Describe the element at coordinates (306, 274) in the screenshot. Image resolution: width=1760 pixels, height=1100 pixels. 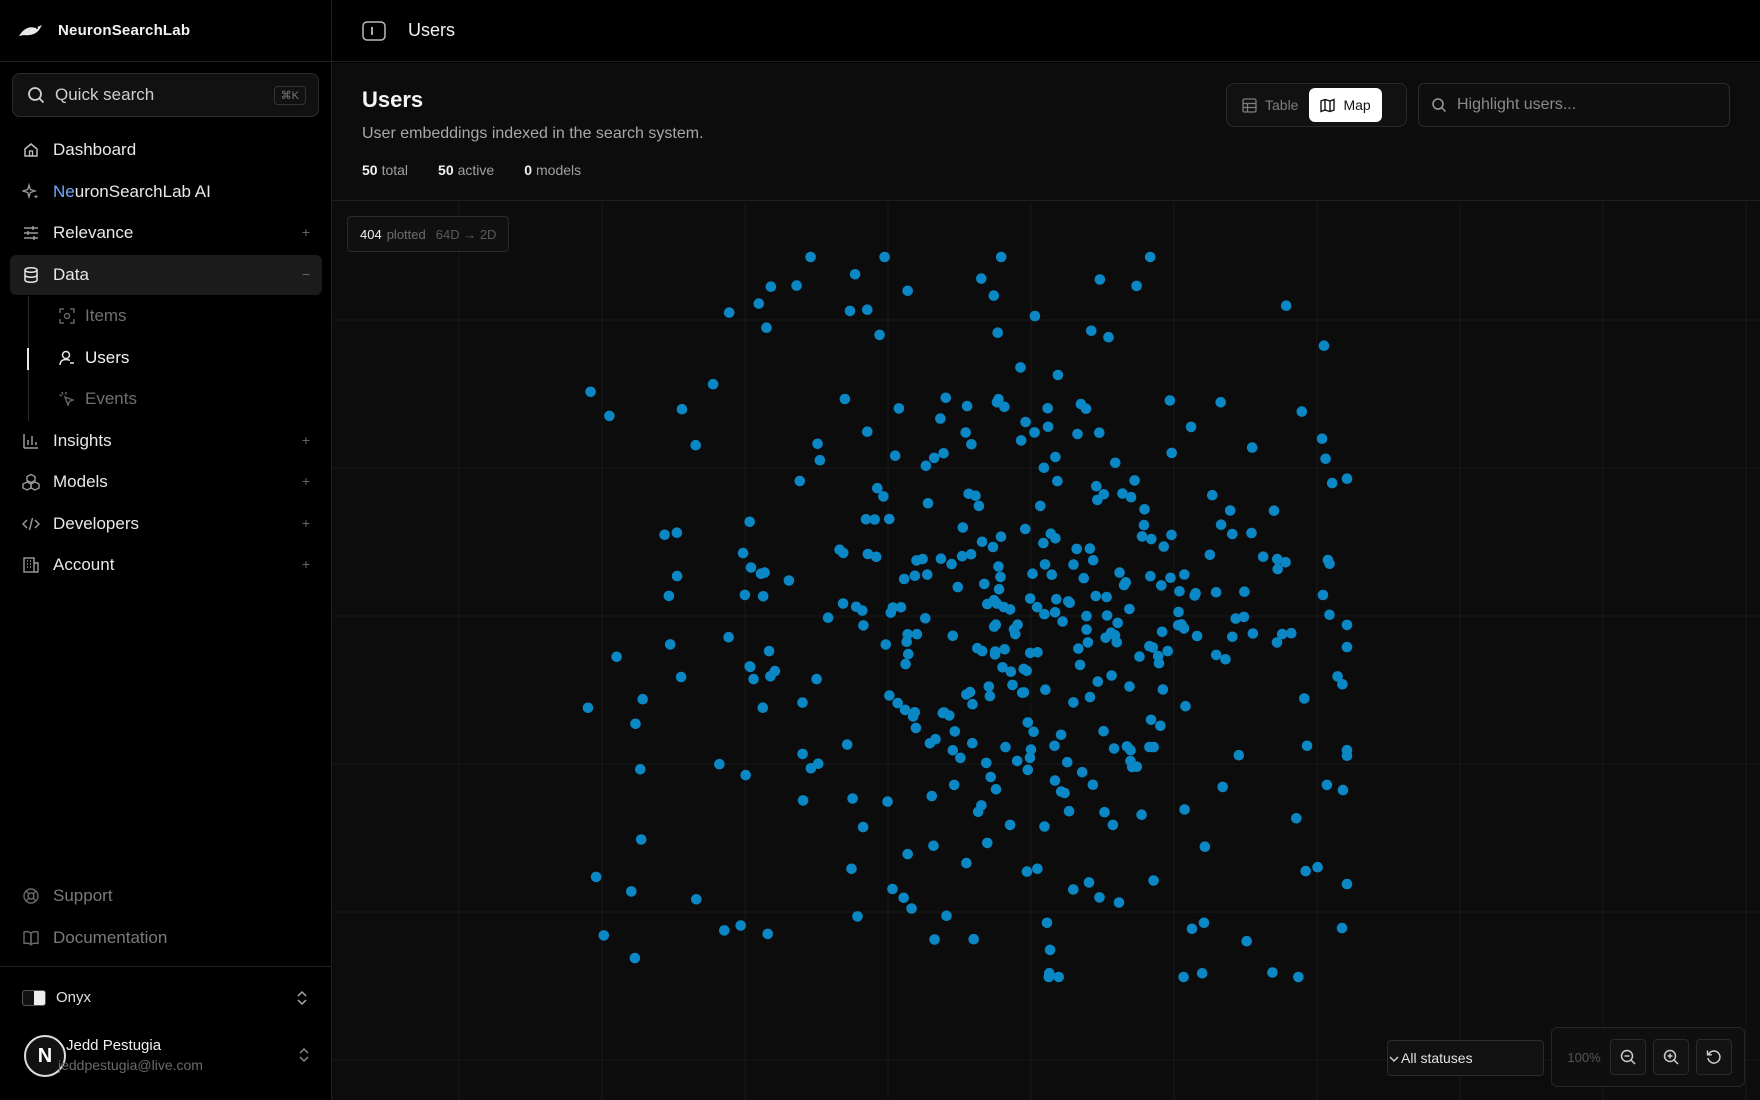
I see `collapse-icon: −` at that location.